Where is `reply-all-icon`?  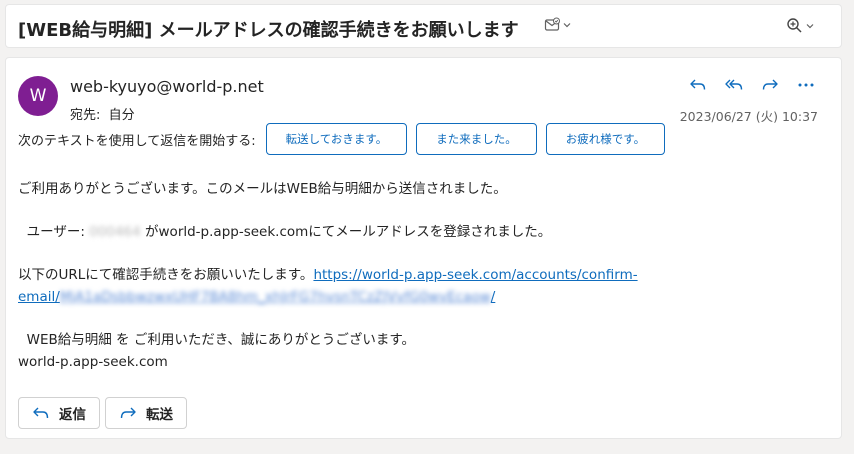 reply-all-icon is located at coordinates (734, 85).